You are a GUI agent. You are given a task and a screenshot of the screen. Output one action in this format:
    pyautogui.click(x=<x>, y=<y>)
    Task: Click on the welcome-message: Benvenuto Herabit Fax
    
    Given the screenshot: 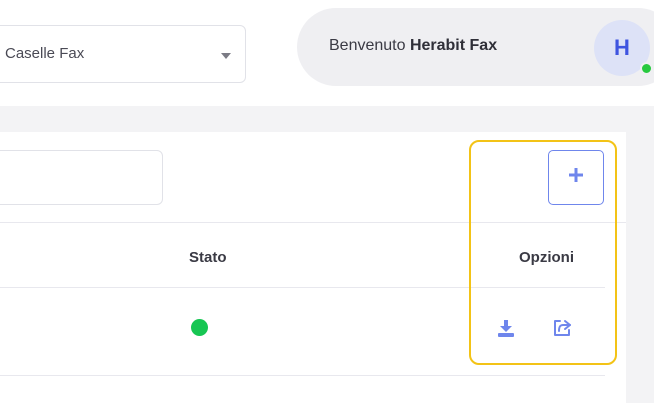 What is the action you would take?
    pyautogui.click(x=413, y=46)
    